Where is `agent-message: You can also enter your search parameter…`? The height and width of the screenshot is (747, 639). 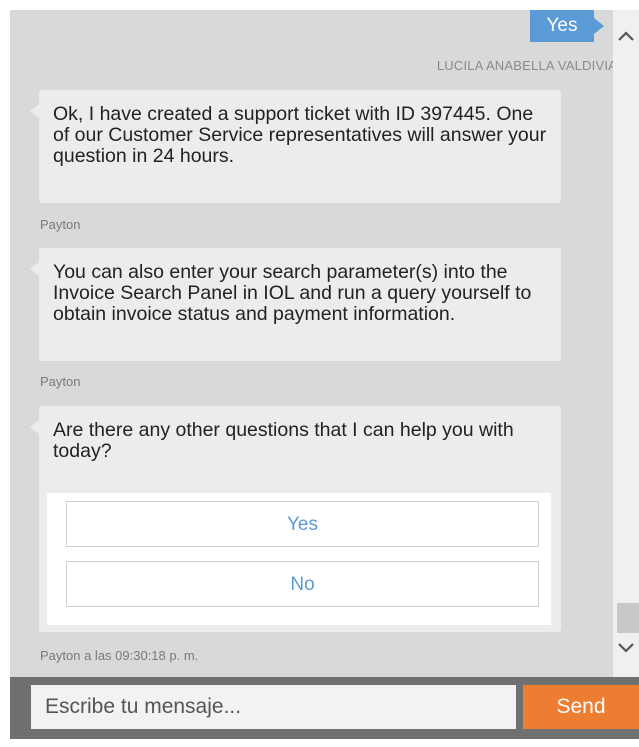
agent-message: You can also enter your search parameter… is located at coordinates (295, 304).